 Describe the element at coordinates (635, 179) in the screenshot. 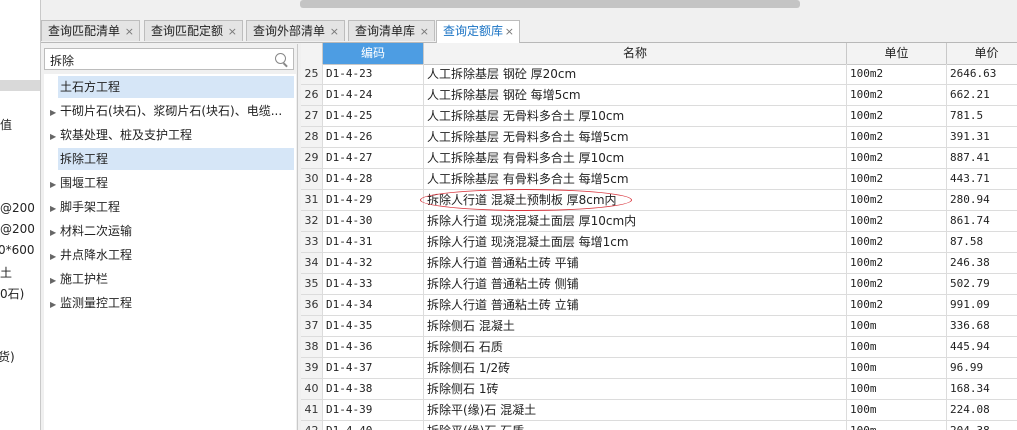

I see `cell-name: 人工拆除基层 有骨料多合土 每增5cm` at that location.